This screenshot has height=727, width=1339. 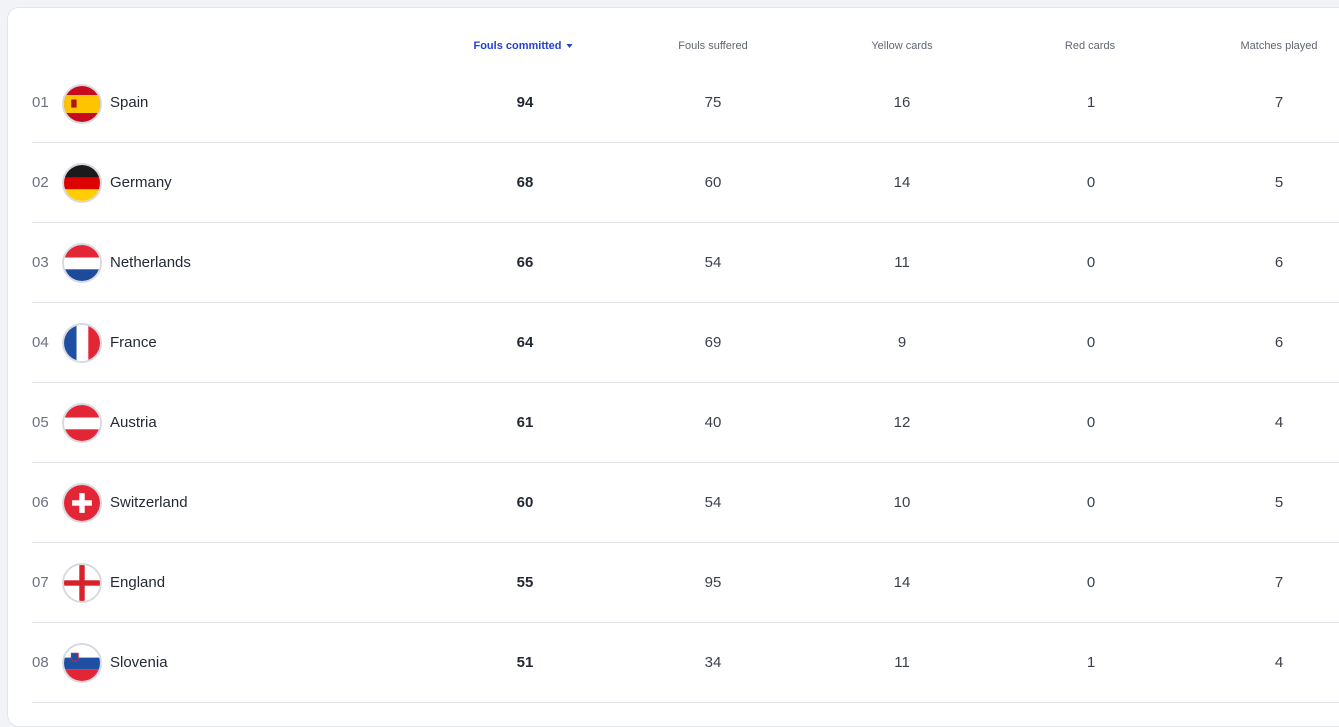 What do you see at coordinates (40, 102) in the screenshot?
I see `rank: 01` at bounding box center [40, 102].